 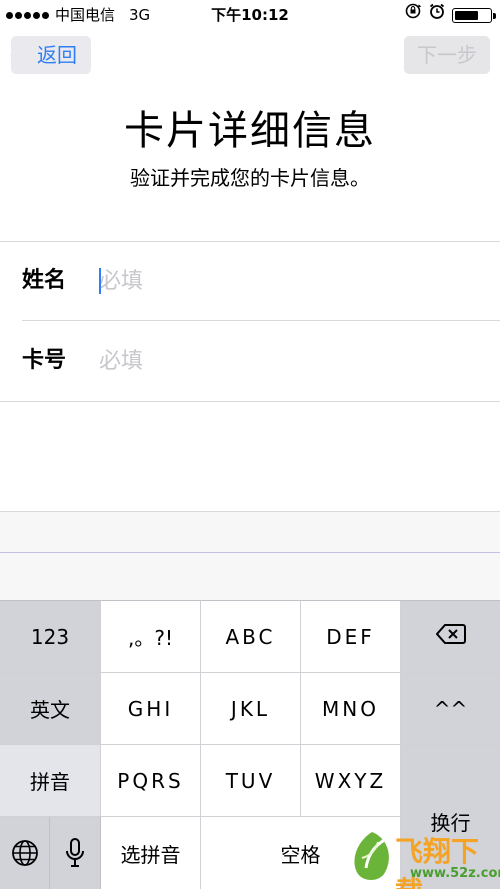 I want to click on key-jkl: JKL, so click(x=251, y=709).